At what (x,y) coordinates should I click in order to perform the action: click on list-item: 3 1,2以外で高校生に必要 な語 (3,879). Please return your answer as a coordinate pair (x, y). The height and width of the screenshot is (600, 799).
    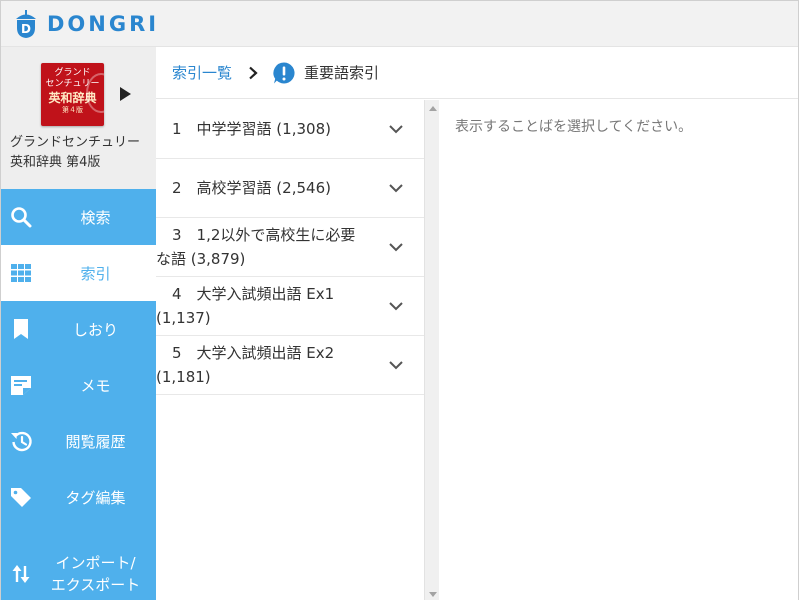
    Looking at the image, I should click on (290, 247).